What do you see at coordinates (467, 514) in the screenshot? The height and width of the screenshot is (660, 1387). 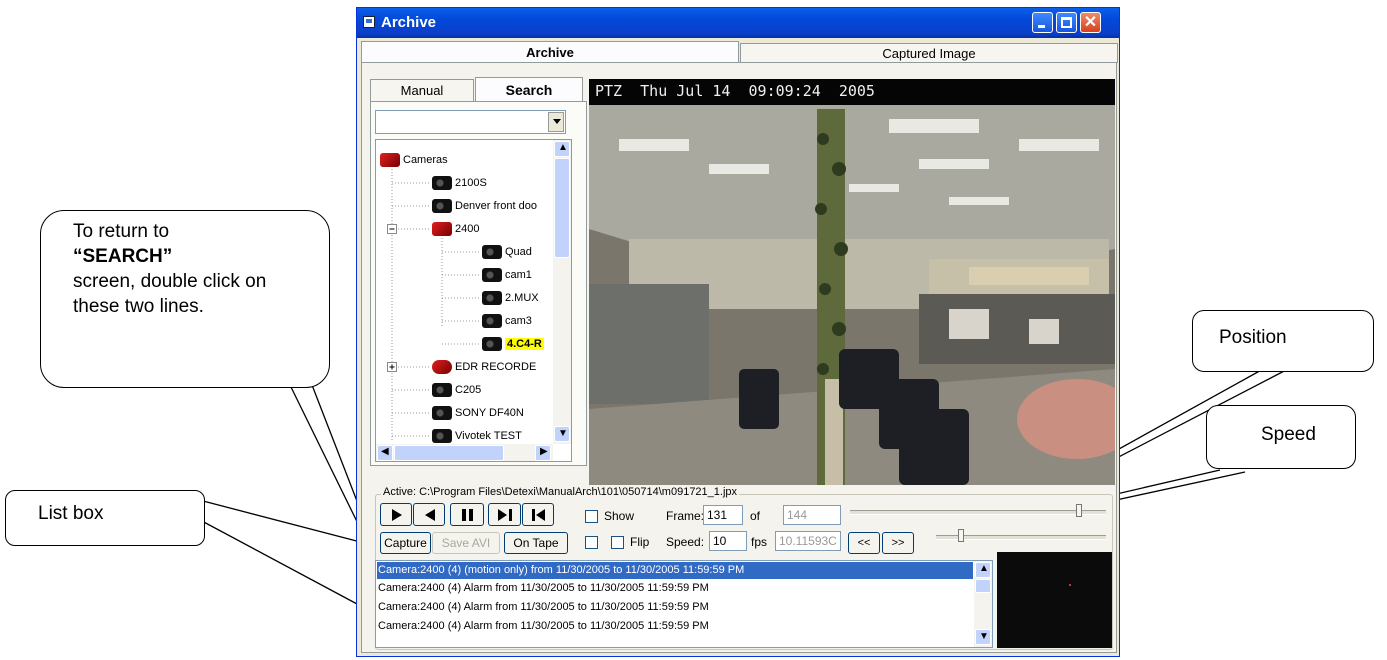 I see `pause-button` at bounding box center [467, 514].